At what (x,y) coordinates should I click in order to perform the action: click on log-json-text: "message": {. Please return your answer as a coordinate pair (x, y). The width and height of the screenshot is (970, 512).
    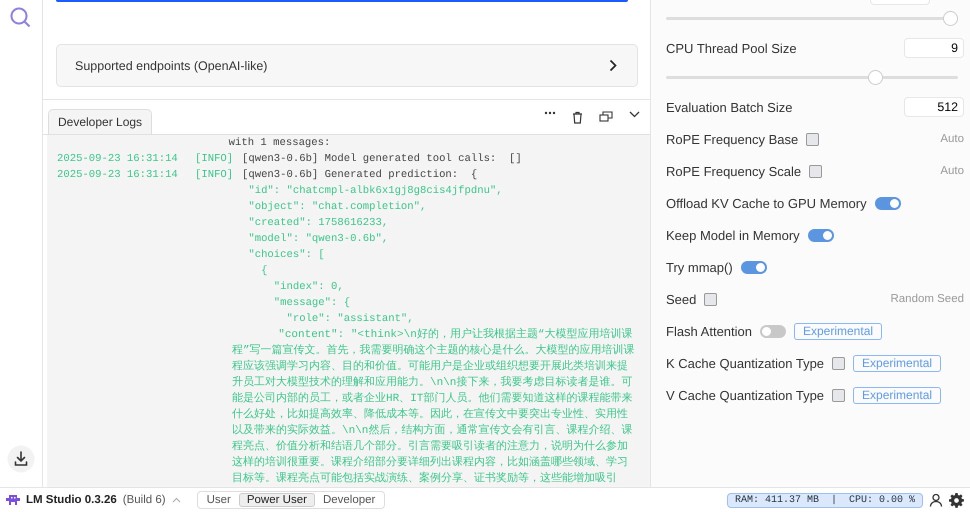
    Looking at the image, I should click on (311, 303).